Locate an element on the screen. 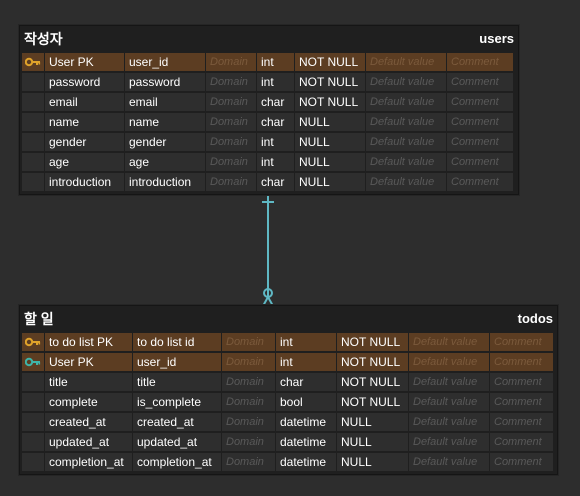 The image size is (580, 496). physical-name-cell: gender is located at coordinates (165, 142).